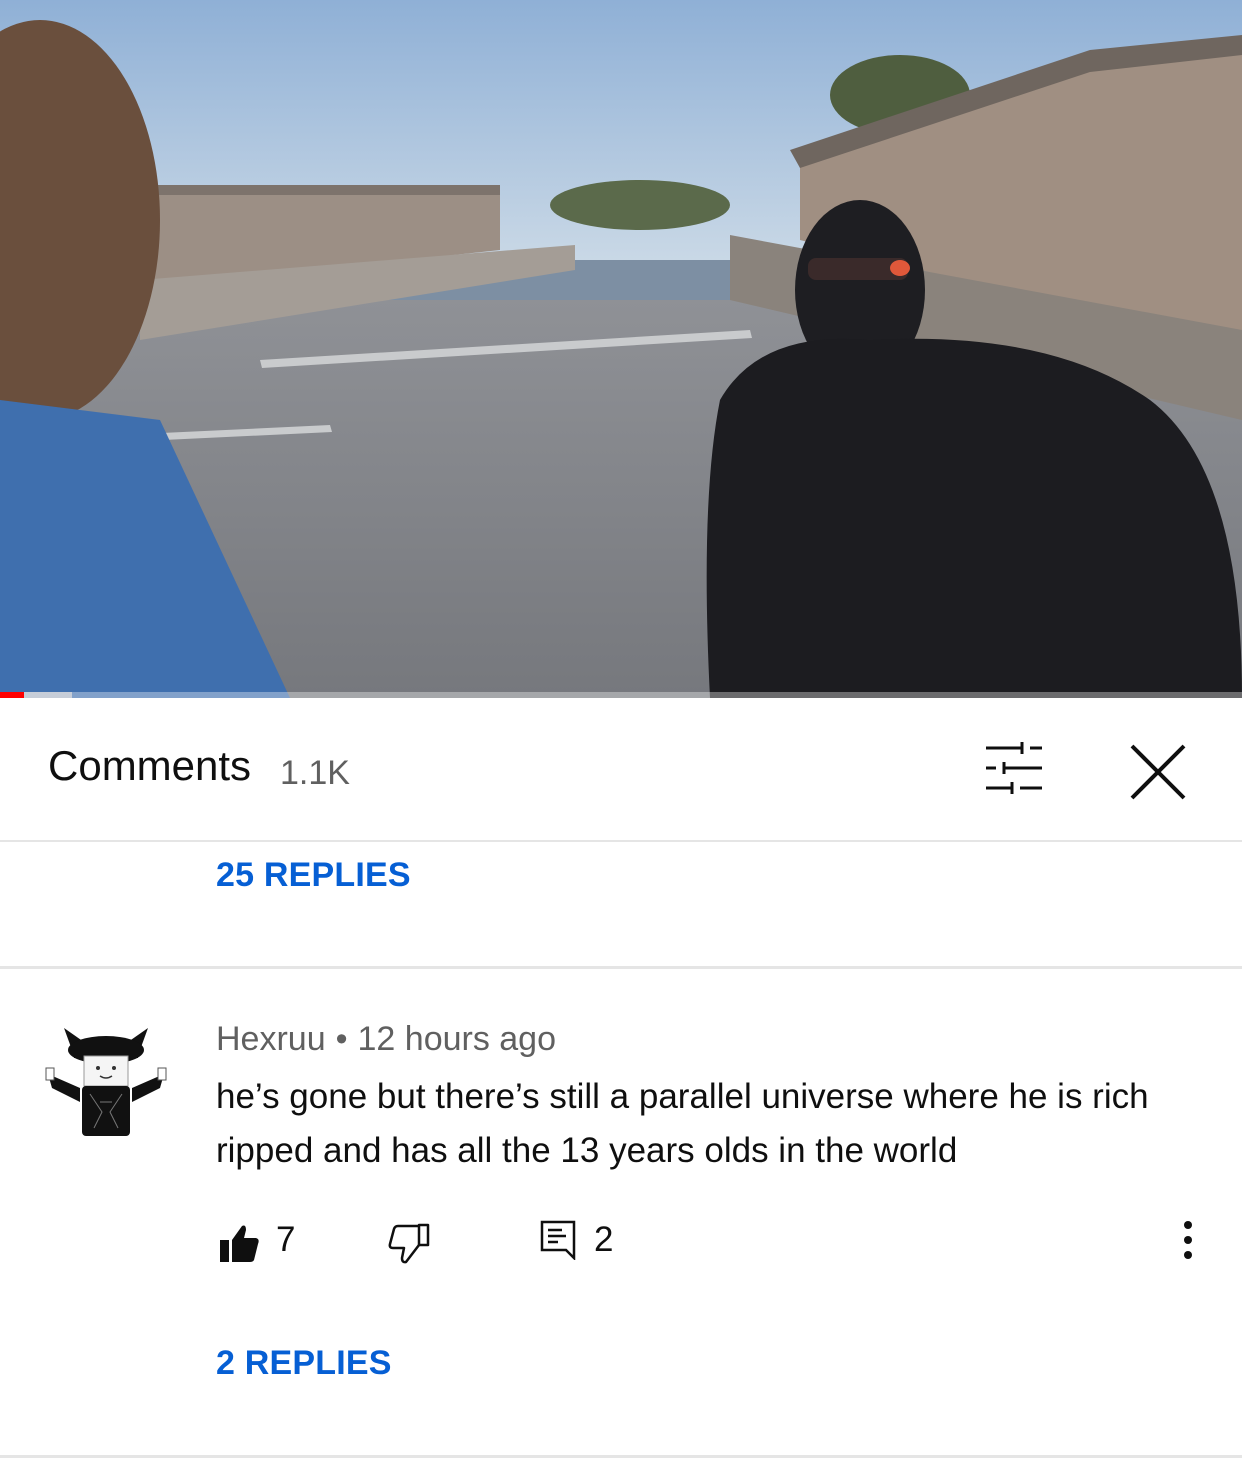  Describe the element at coordinates (304, 1363) in the screenshot. I see `view-replies-button: 2 REPLIES` at that location.